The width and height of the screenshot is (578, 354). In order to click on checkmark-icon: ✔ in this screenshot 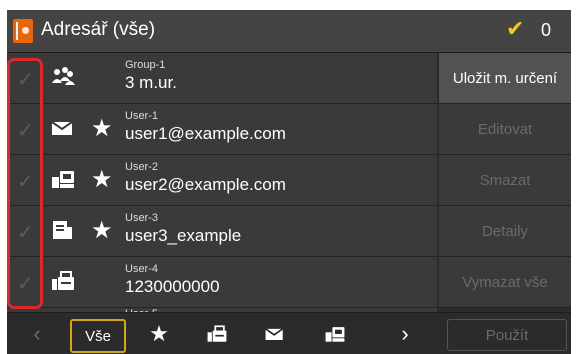, I will do `click(515, 28)`.